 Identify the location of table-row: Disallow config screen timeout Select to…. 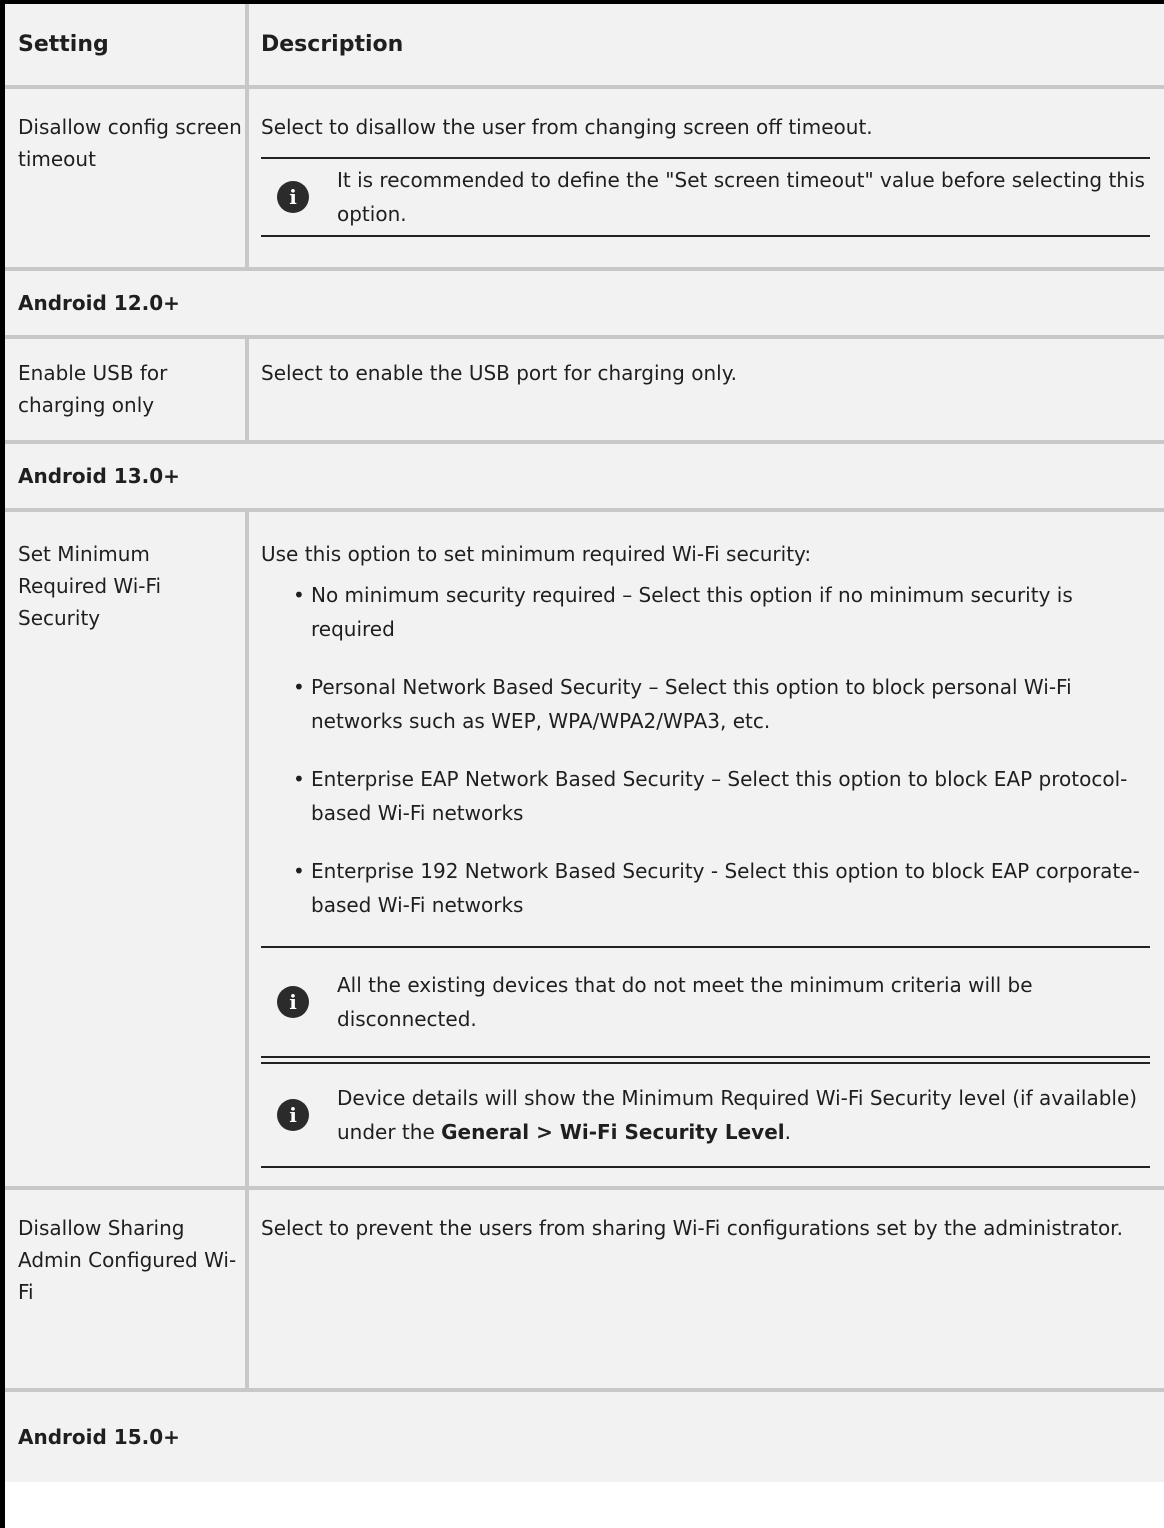
(584, 177).